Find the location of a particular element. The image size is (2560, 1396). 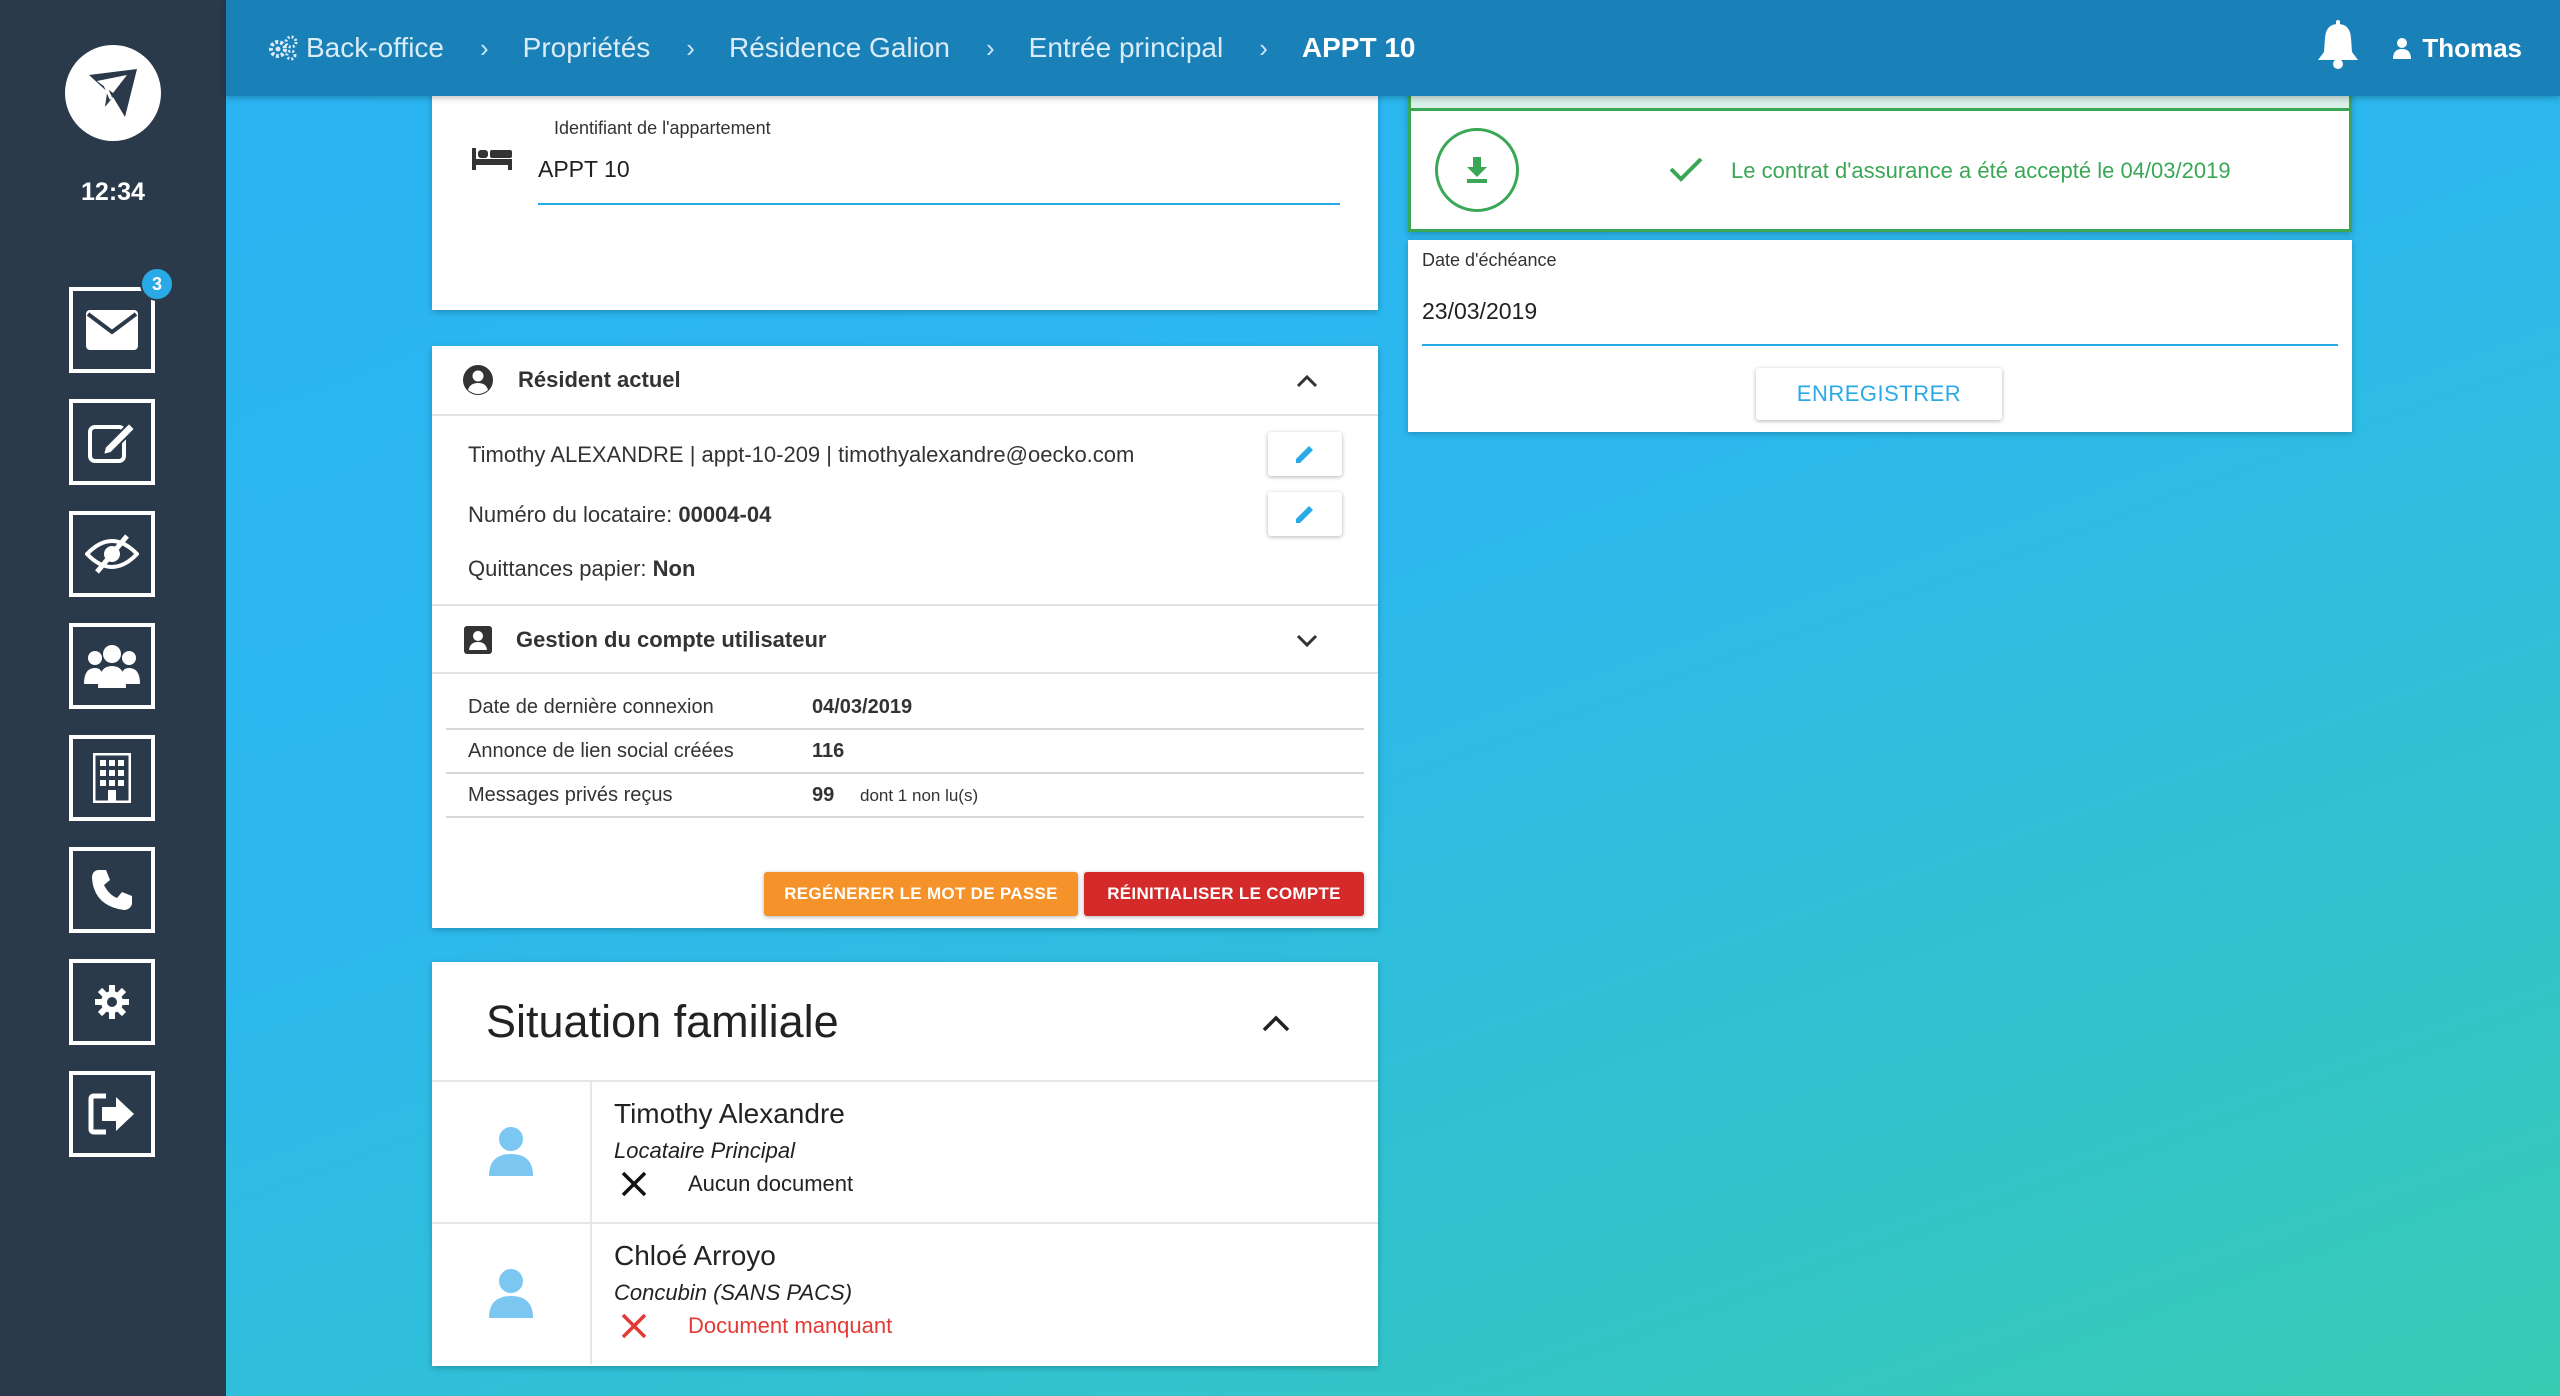

breadcrumb-back-office: Back-office is located at coordinates (356, 48).